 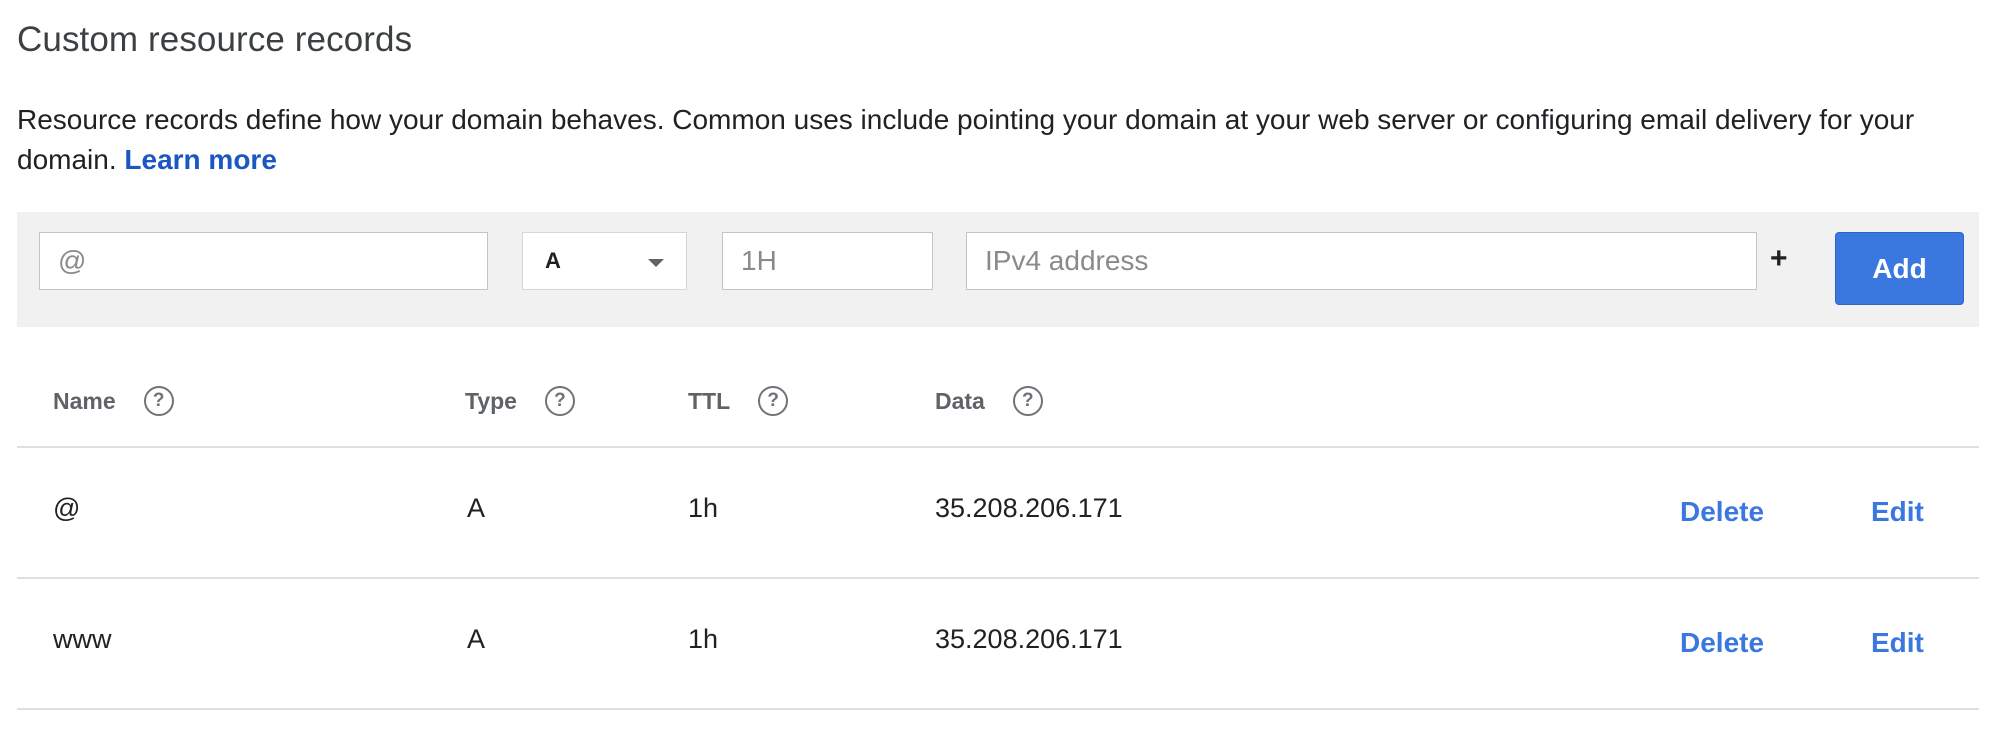 I want to click on column-header-label: Data, so click(x=960, y=400).